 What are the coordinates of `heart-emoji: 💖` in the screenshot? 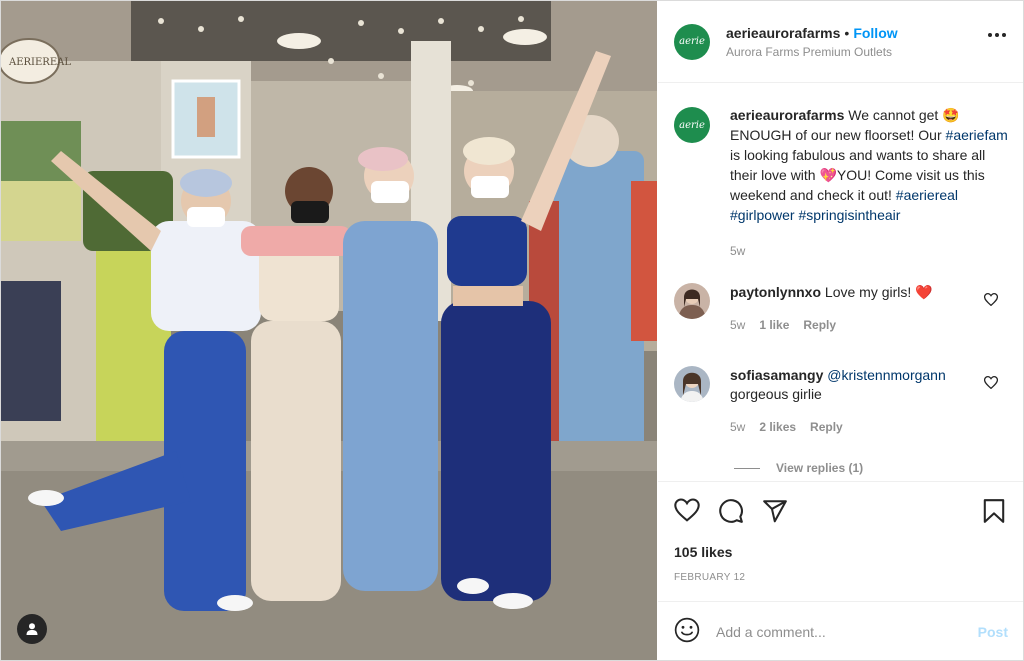 It's located at (828, 175).